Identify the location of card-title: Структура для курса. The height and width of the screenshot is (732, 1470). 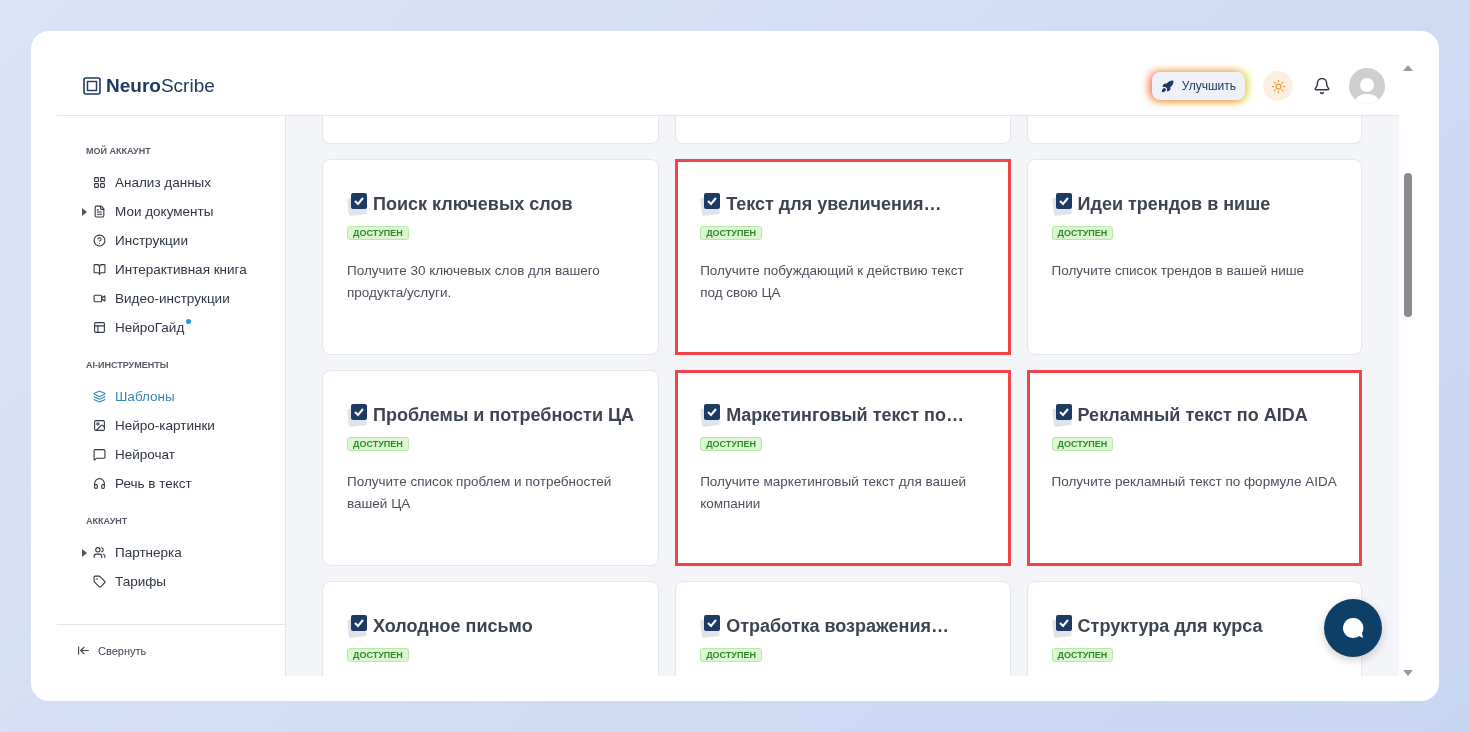
(1170, 626).